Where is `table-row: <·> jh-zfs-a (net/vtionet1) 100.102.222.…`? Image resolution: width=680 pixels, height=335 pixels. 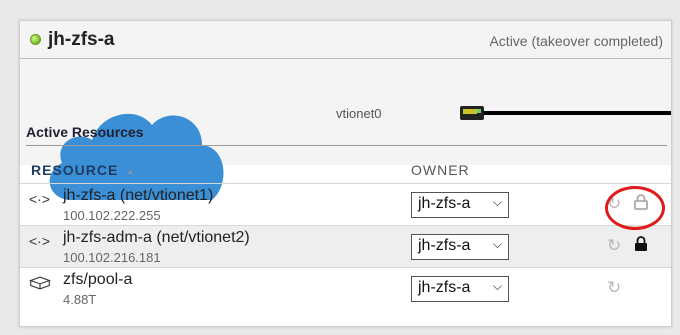
table-row: <·> jh-zfs-a (net/vtionet1) 100.102.222.… is located at coordinates (345, 204).